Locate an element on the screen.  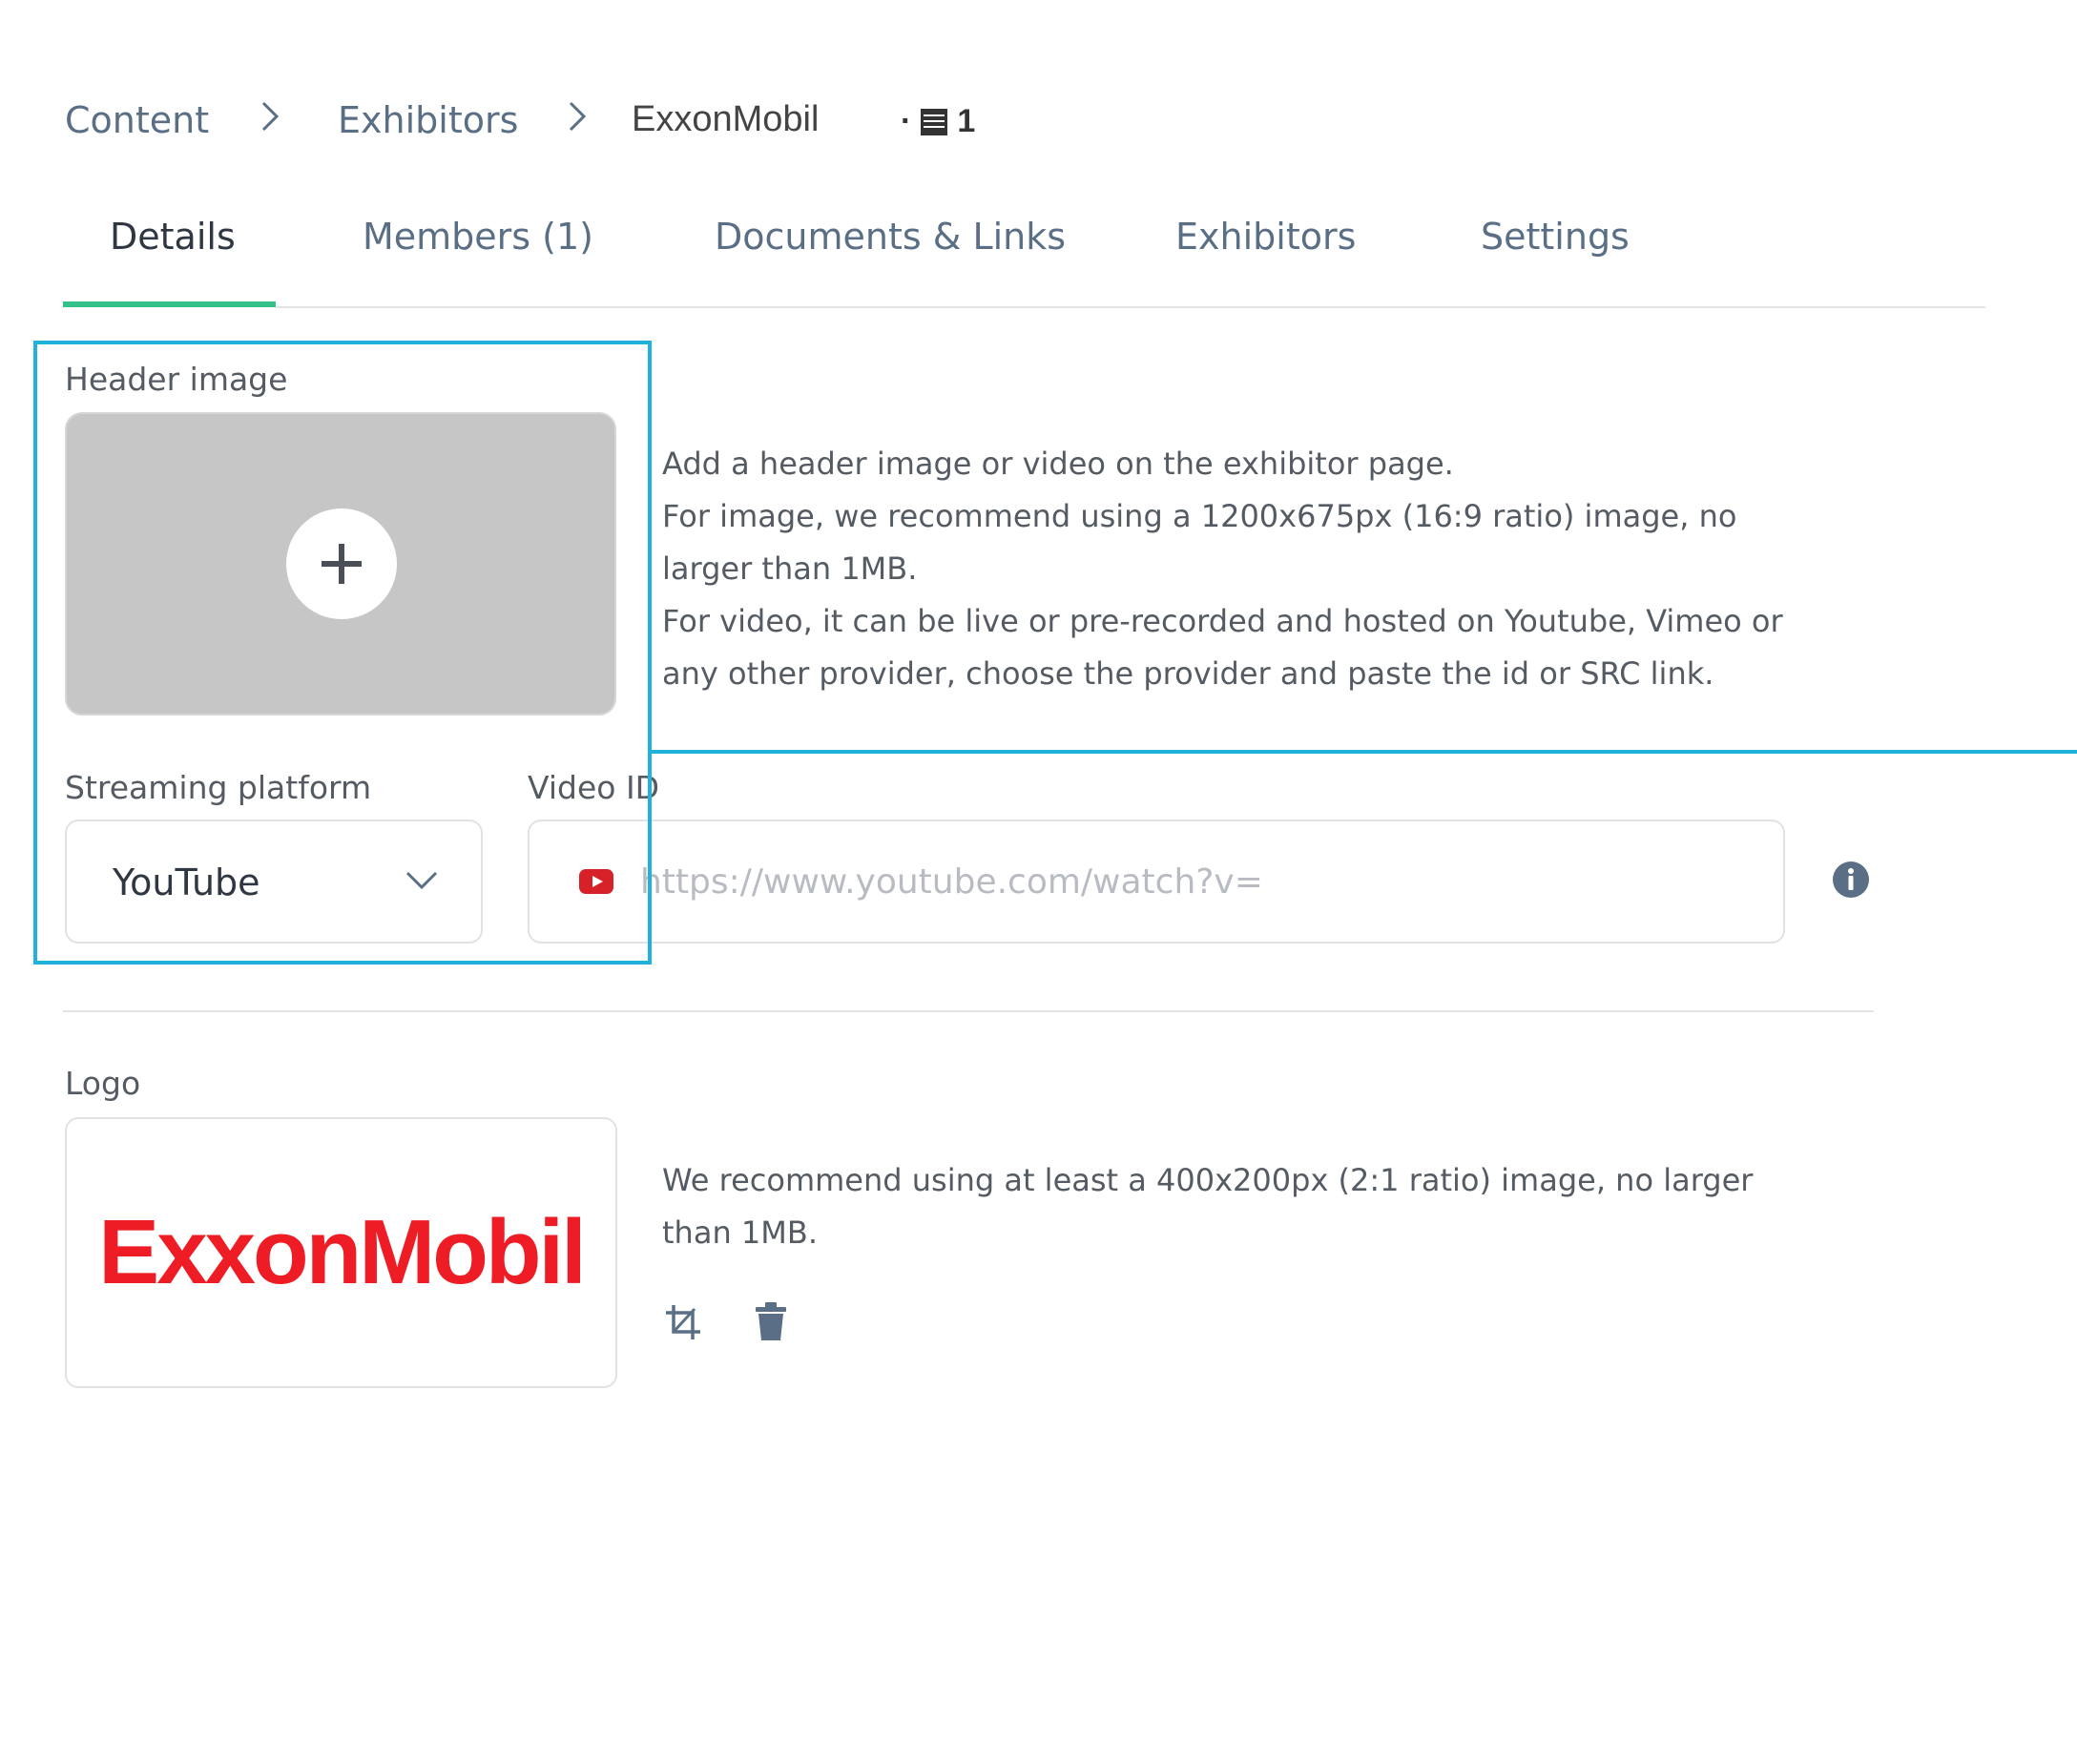
tabs-divider is located at coordinates (1130, 307).